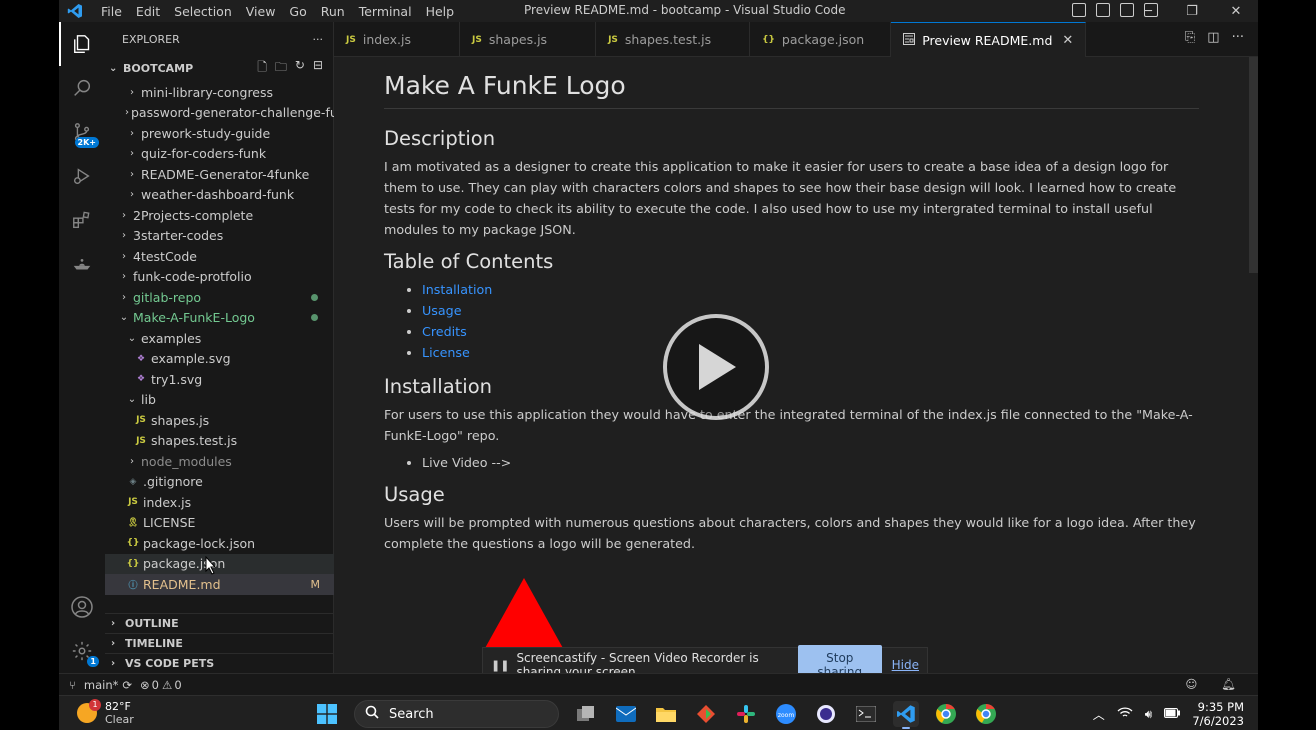  I want to click on tree-item: › weather-dashboard-funk, so click(219, 195).